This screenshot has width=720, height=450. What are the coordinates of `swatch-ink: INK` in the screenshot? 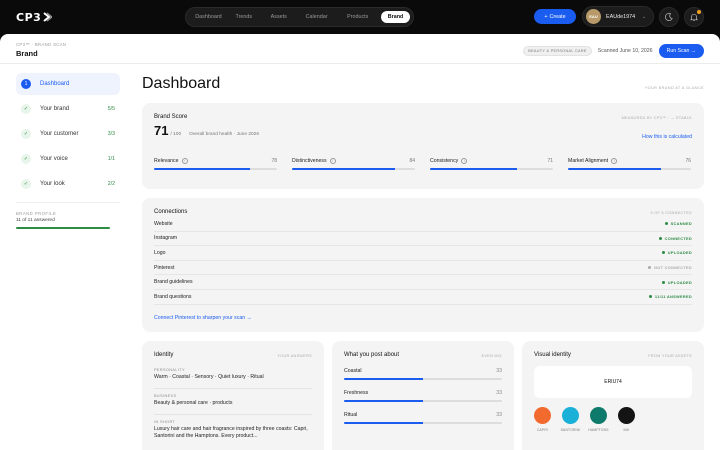 It's located at (626, 419).